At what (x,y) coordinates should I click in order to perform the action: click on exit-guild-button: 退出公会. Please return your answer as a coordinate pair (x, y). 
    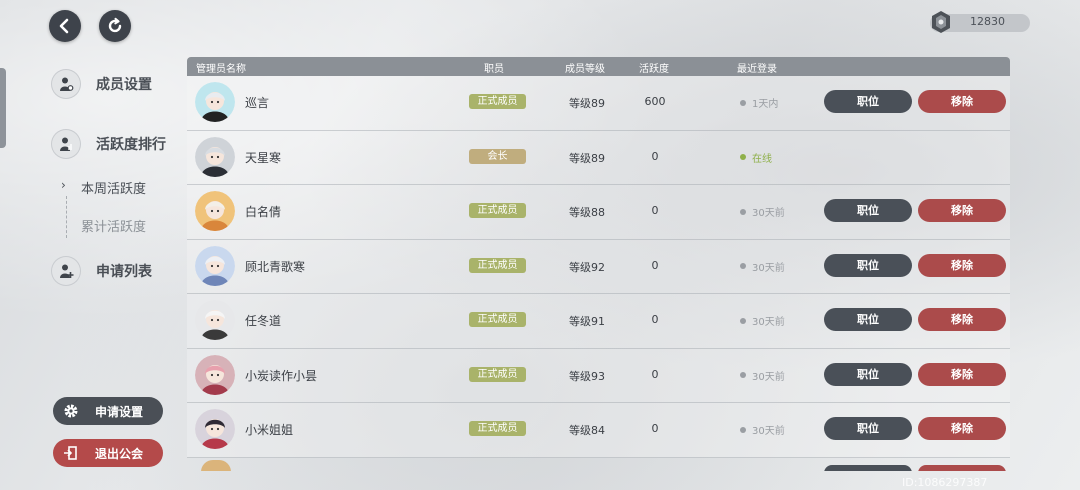
    Looking at the image, I should click on (108, 453).